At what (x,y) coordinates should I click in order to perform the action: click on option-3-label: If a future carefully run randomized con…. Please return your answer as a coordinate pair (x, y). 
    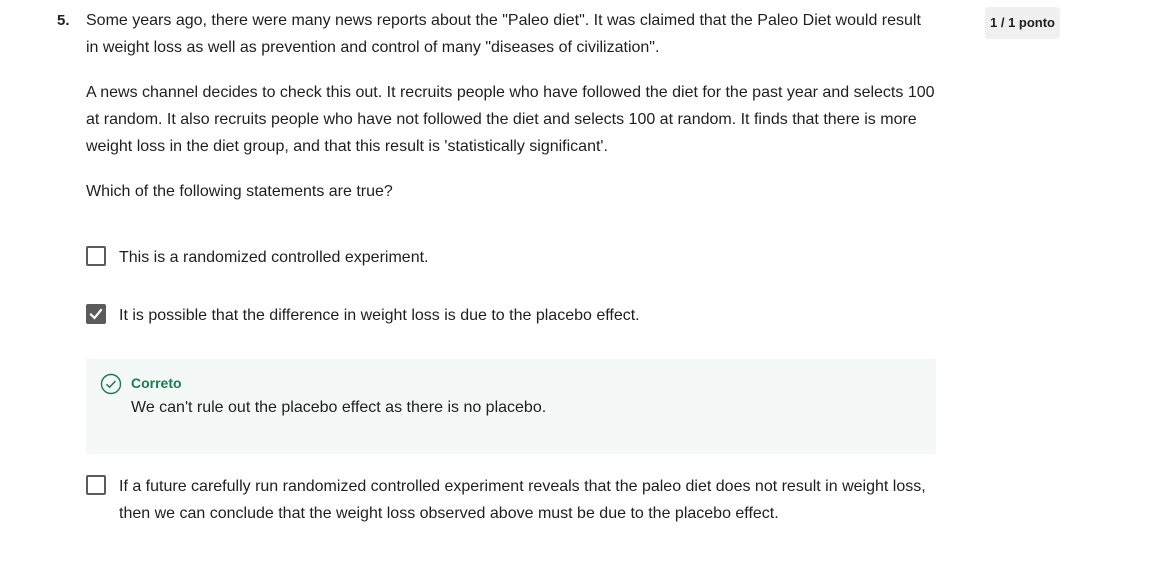
    Looking at the image, I should click on (527, 500).